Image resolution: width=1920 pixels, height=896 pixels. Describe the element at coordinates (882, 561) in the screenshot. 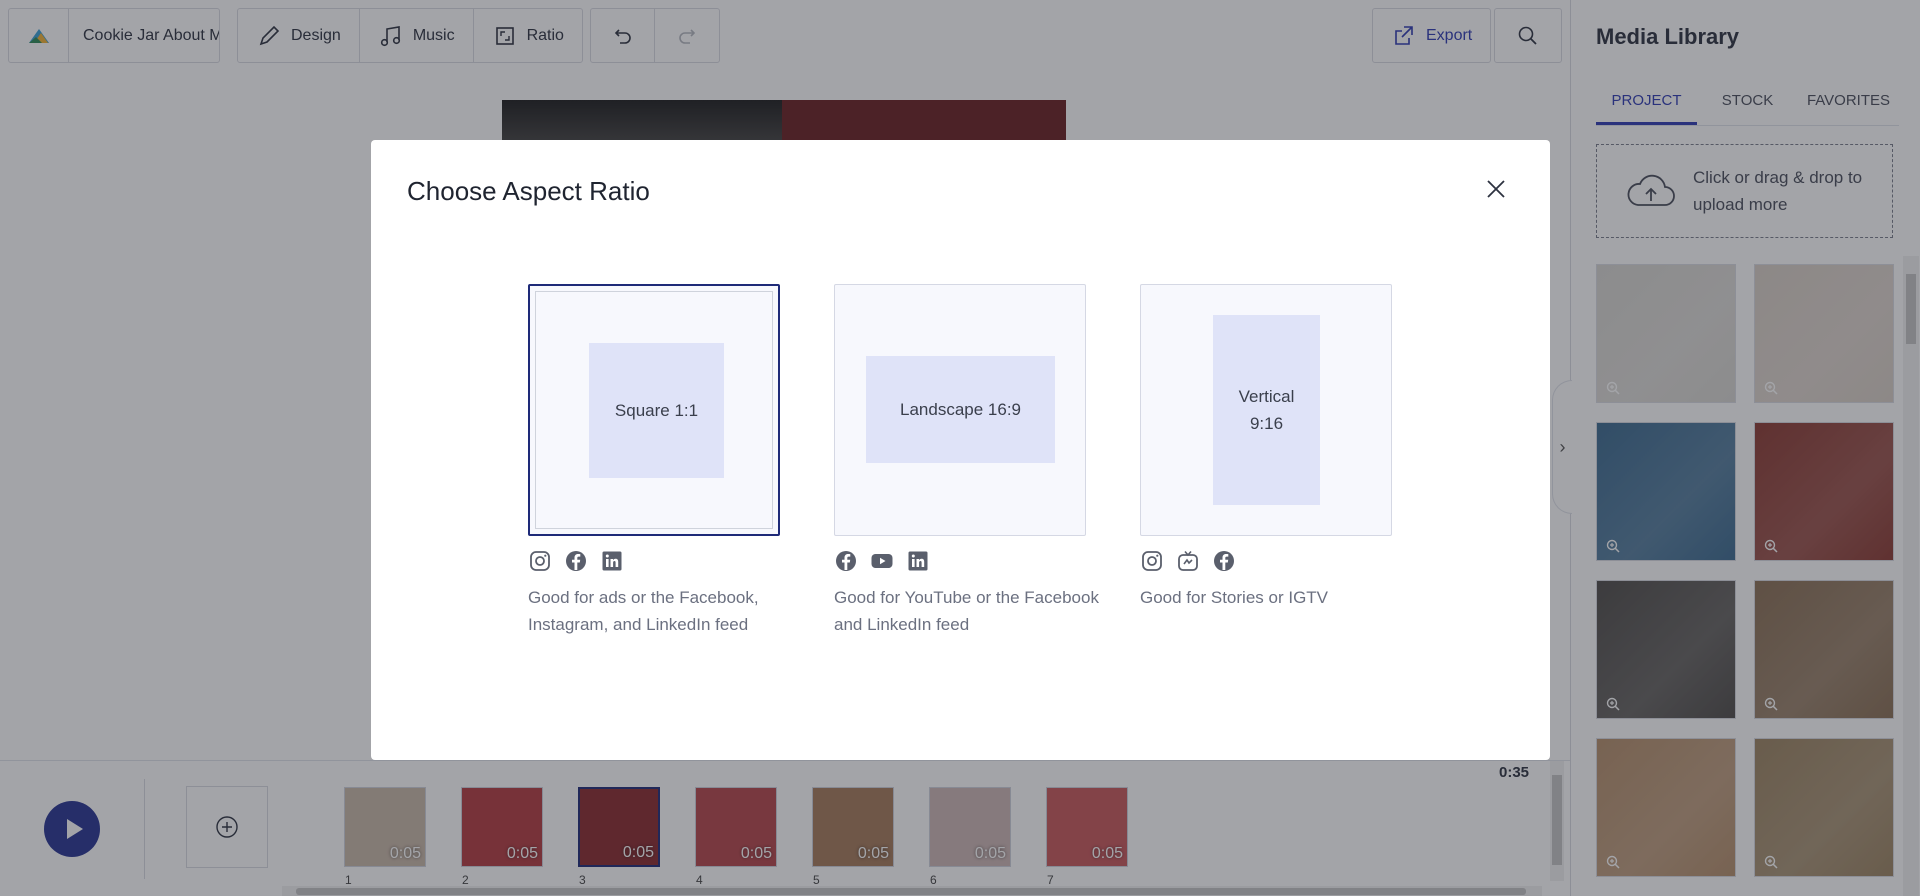

I see `youtube-icon` at that location.